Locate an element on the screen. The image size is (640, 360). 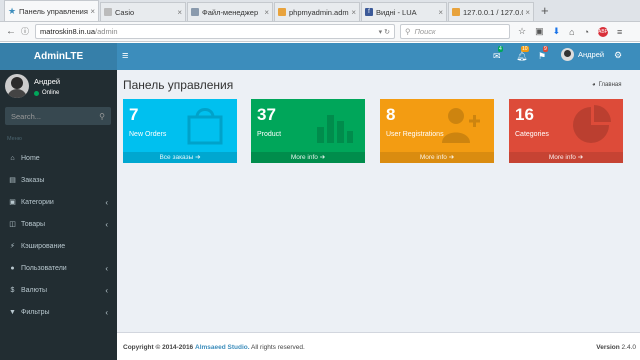
tab-title: Видні - LUA is located at coordinates (396, 12).